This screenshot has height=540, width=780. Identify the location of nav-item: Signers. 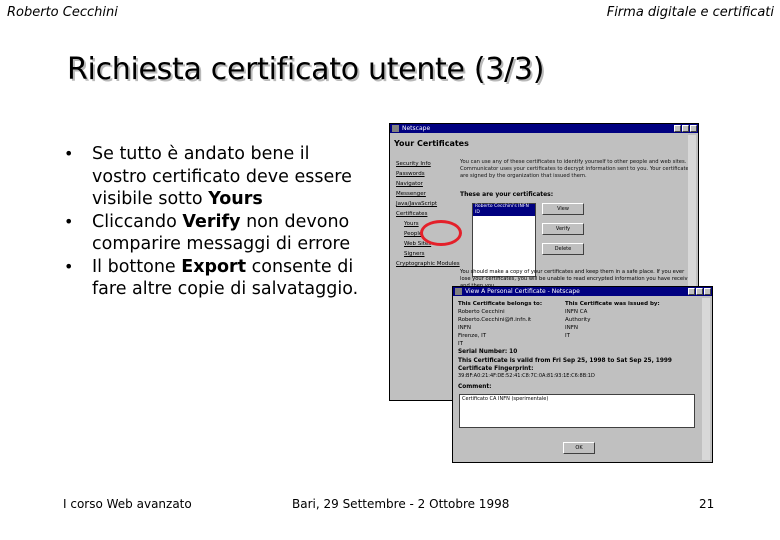
(414, 254).